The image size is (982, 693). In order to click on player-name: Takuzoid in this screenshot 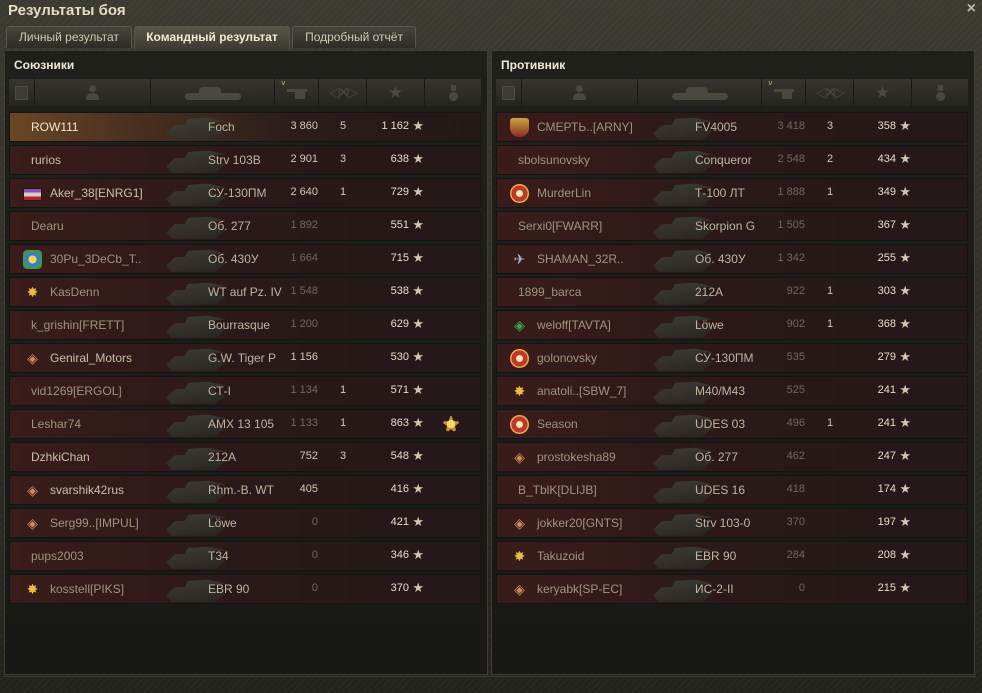, I will do `click(560, 556)`.